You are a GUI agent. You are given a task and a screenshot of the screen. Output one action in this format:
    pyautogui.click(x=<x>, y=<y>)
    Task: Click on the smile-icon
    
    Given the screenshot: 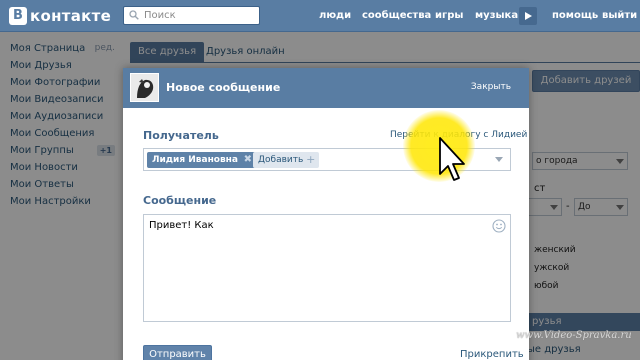 What is the action you would take?
    pyautogui.click(x=499, y=226)
    